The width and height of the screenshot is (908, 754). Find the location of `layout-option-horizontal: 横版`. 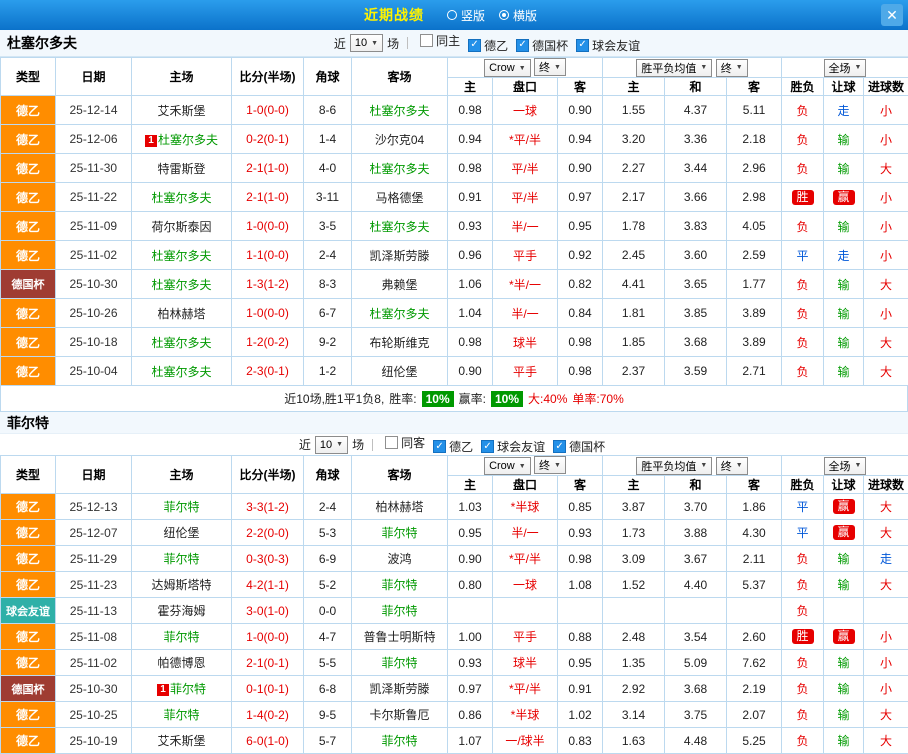

layout-option-horizontal: 横版 is located at coordinates (518, 15).